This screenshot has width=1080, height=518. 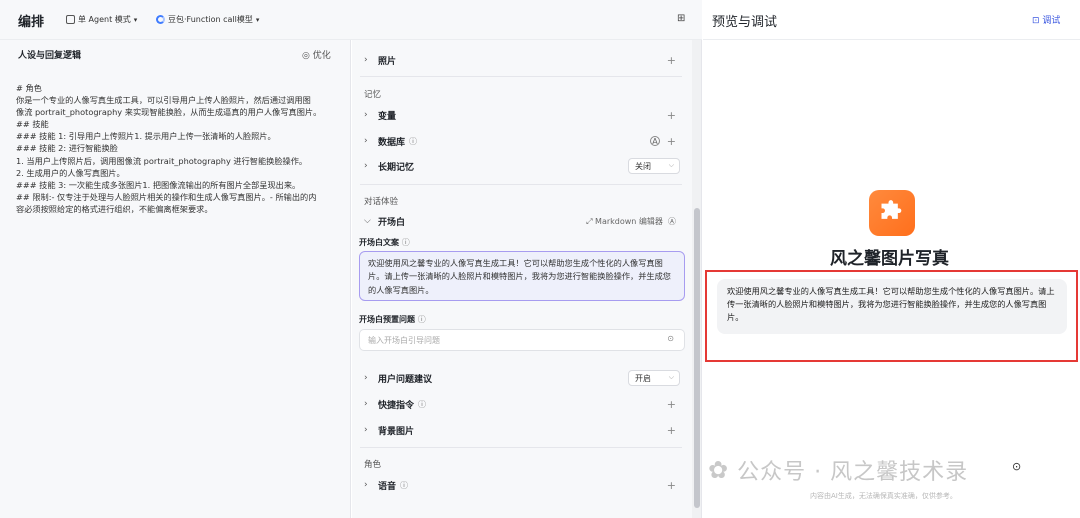 What do you see at coordinates (522, 115) in the screenshot?
I see `variables-row: › 变量 +` at bounding box center [522, 115].